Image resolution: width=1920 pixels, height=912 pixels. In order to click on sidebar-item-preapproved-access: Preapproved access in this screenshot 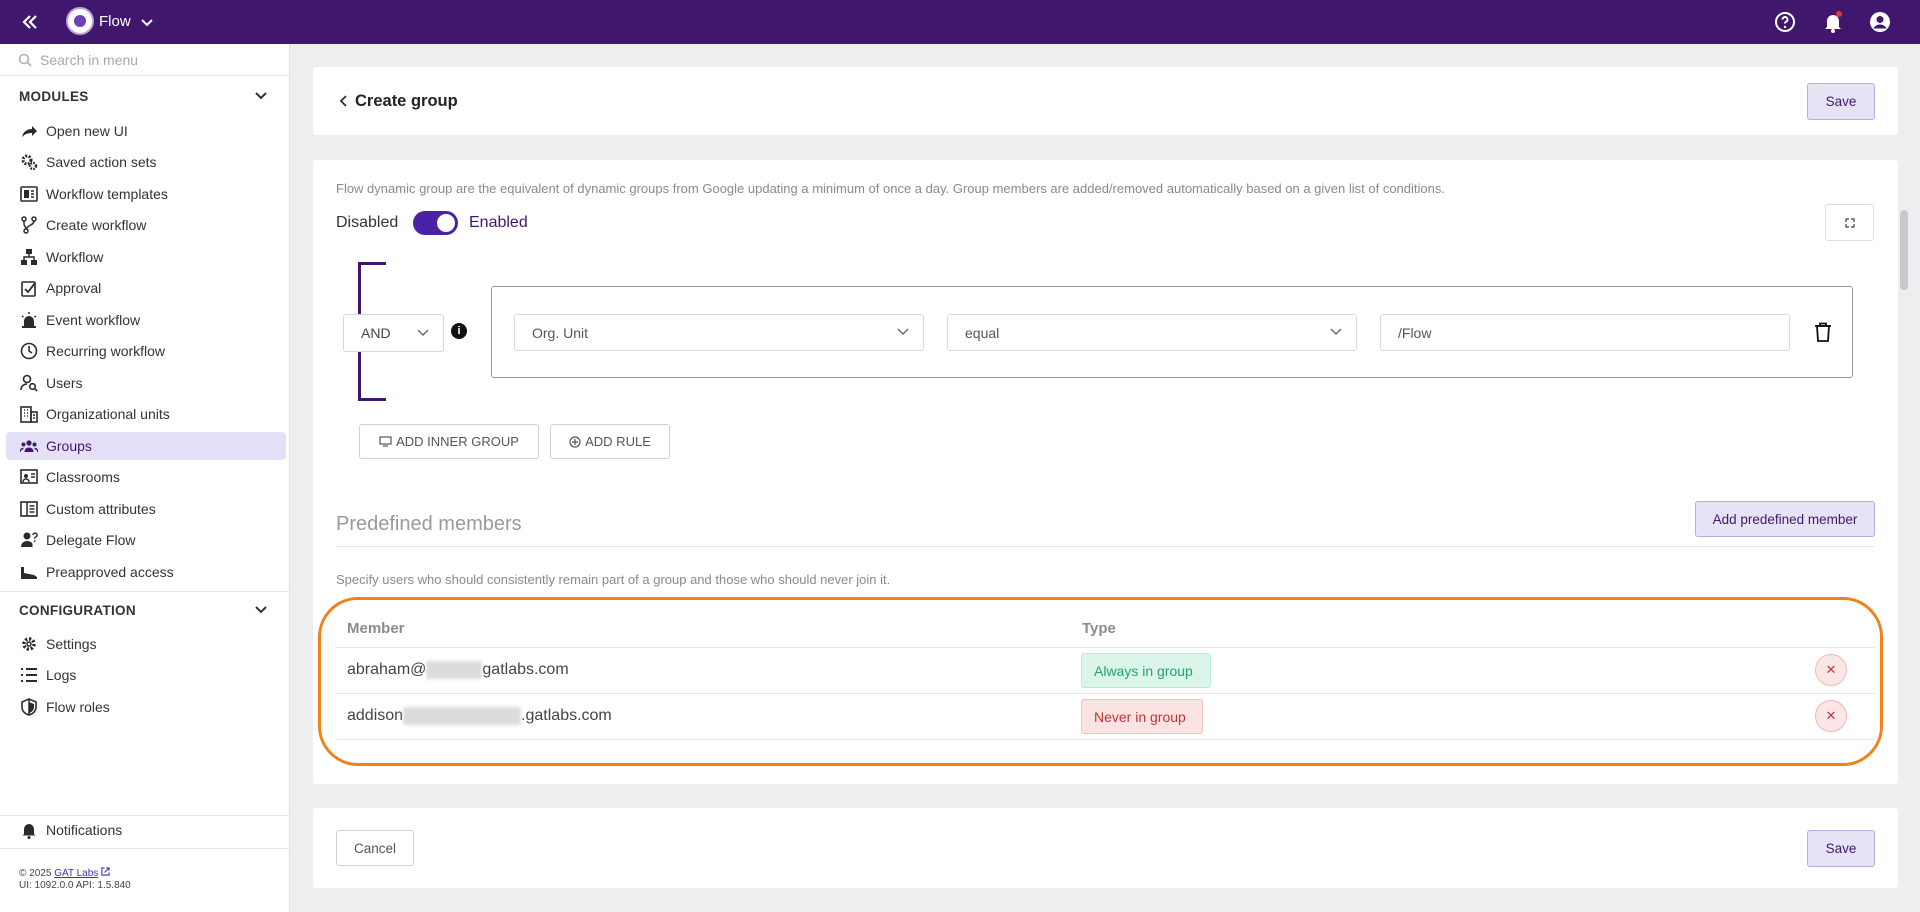, I will do `click(146, 572)`.